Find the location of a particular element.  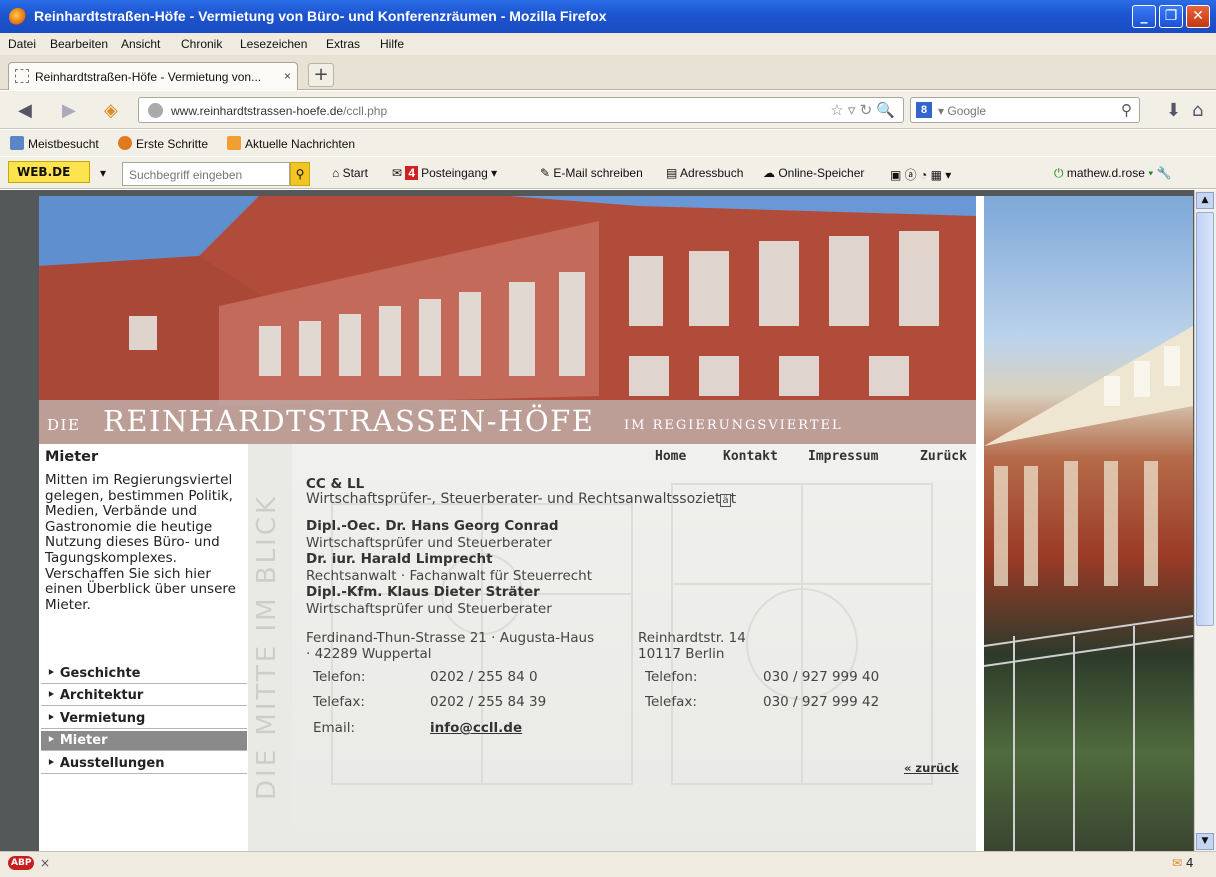

status-close-icon: × is located at coordinates (45, 863).